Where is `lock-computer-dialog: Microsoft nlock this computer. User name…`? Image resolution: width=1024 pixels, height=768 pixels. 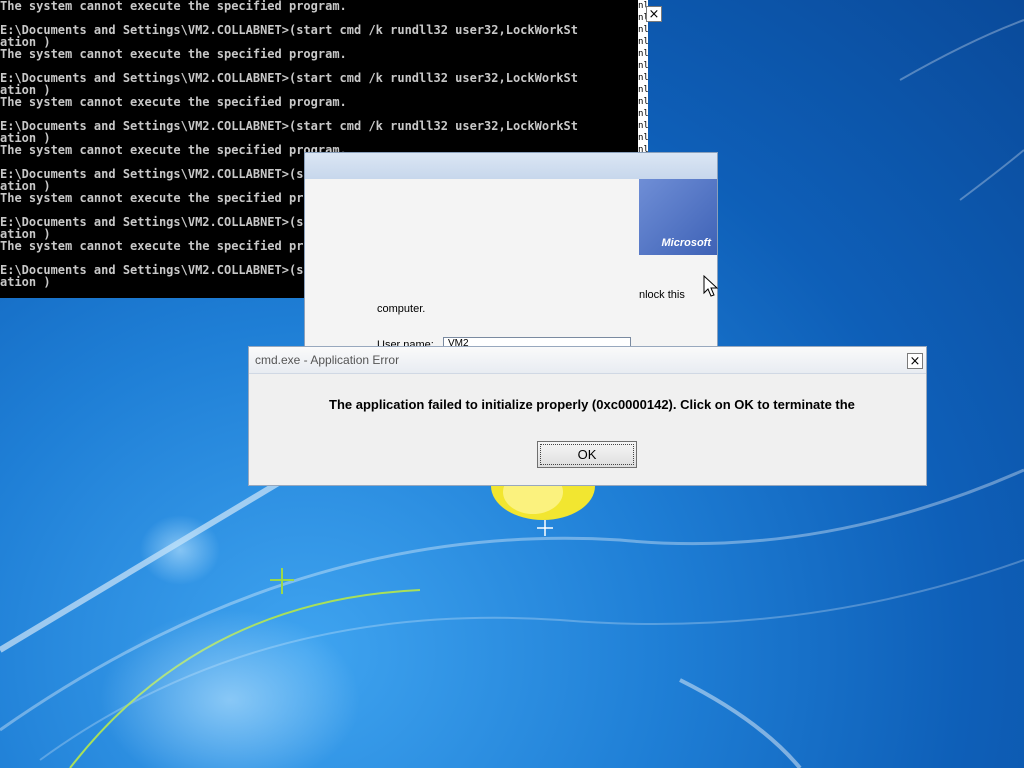
lock-computer-dialog: Microsoft nlock this computer. User name… is located at coordinates (511, 252).